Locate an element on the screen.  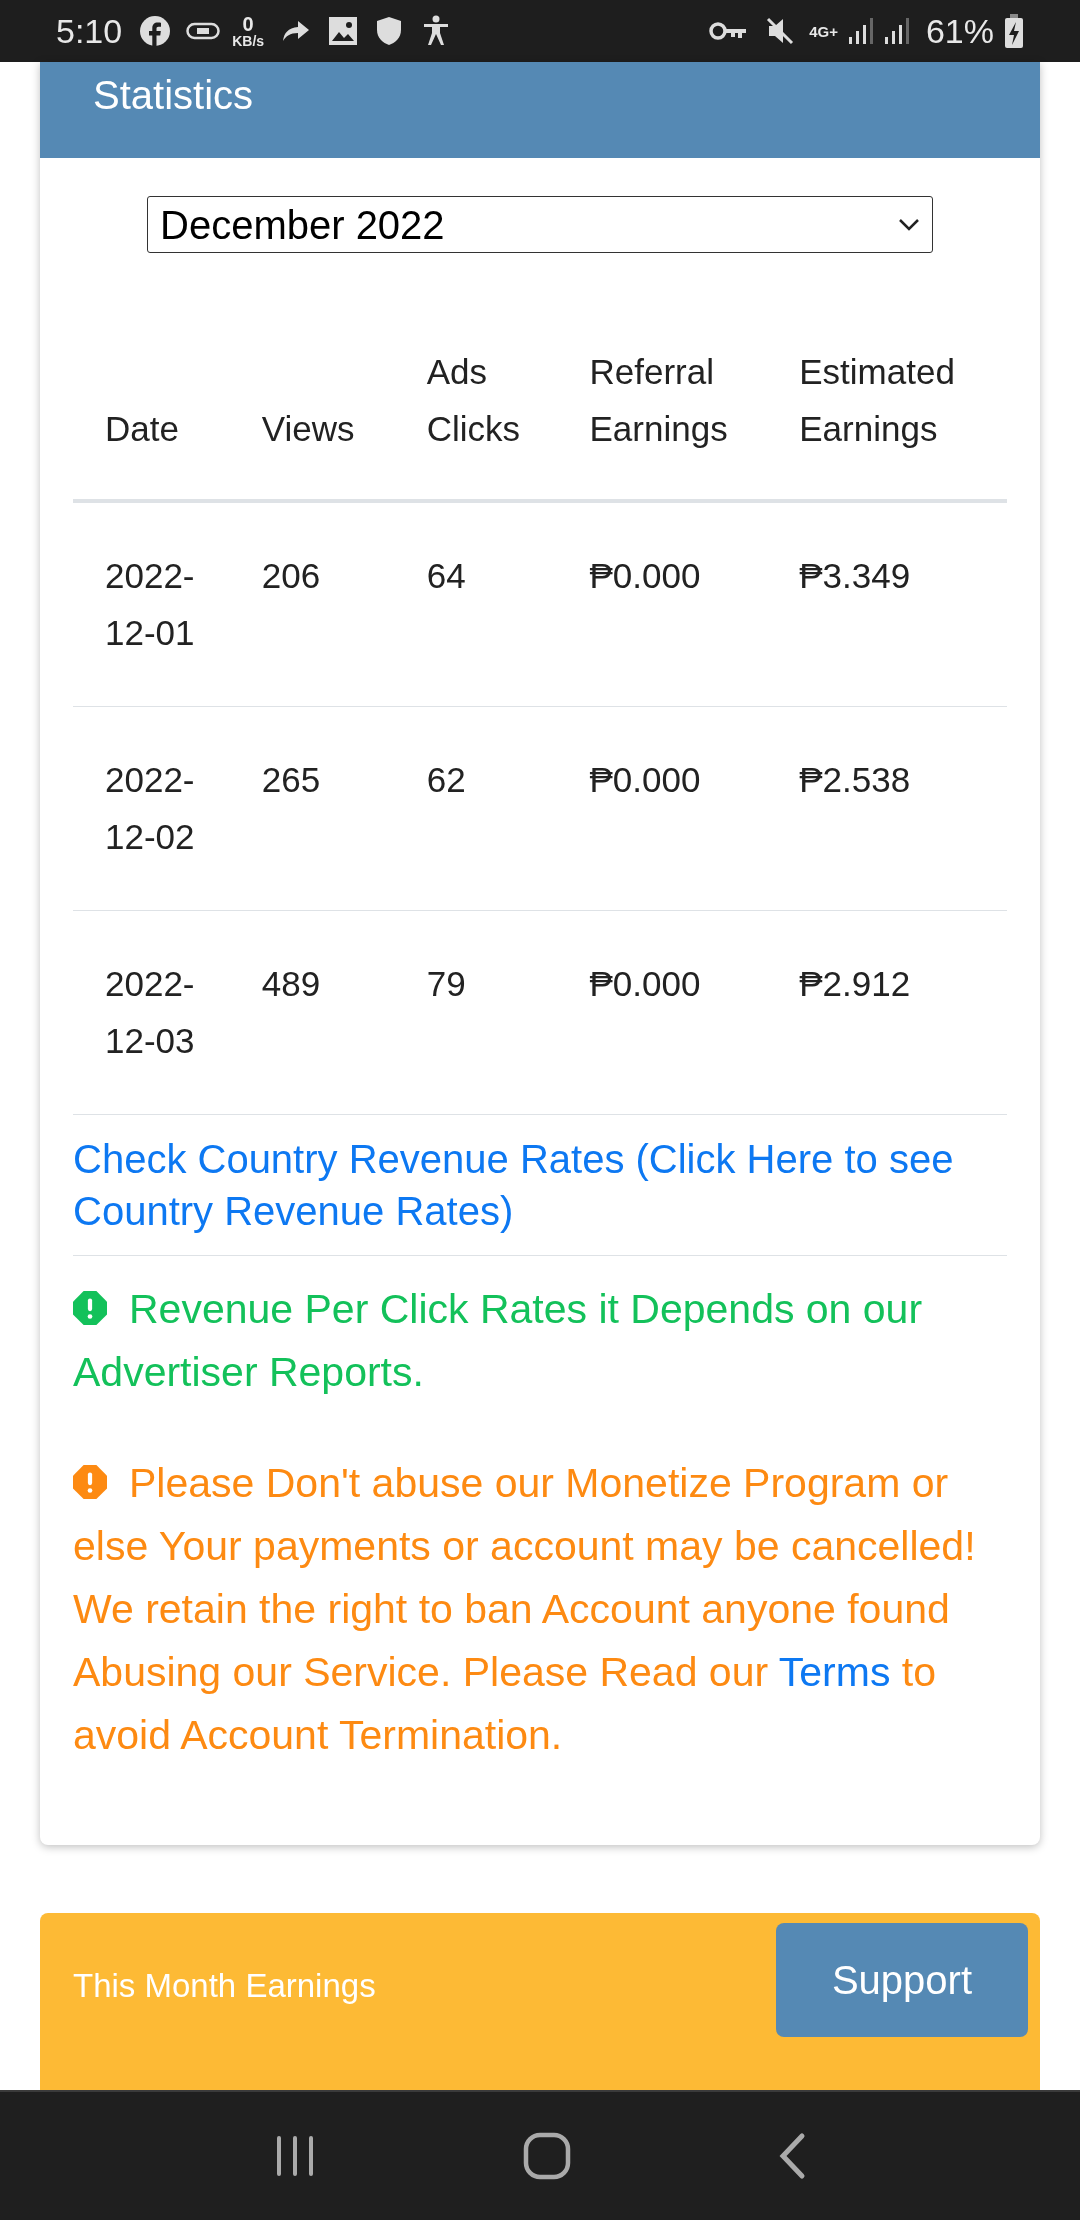
shield-icon is located at coordinates (389, 31).